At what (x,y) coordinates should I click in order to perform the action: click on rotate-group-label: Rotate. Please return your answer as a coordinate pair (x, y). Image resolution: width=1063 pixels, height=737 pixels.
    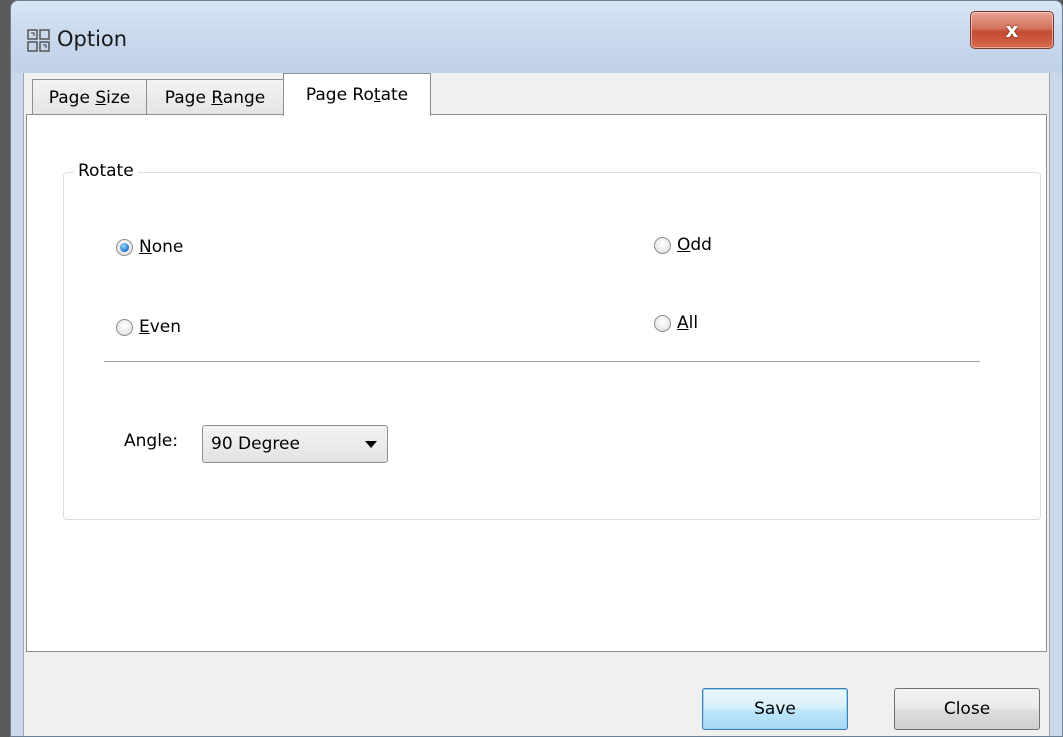
    Looking at the image, I should click on (106, 171).